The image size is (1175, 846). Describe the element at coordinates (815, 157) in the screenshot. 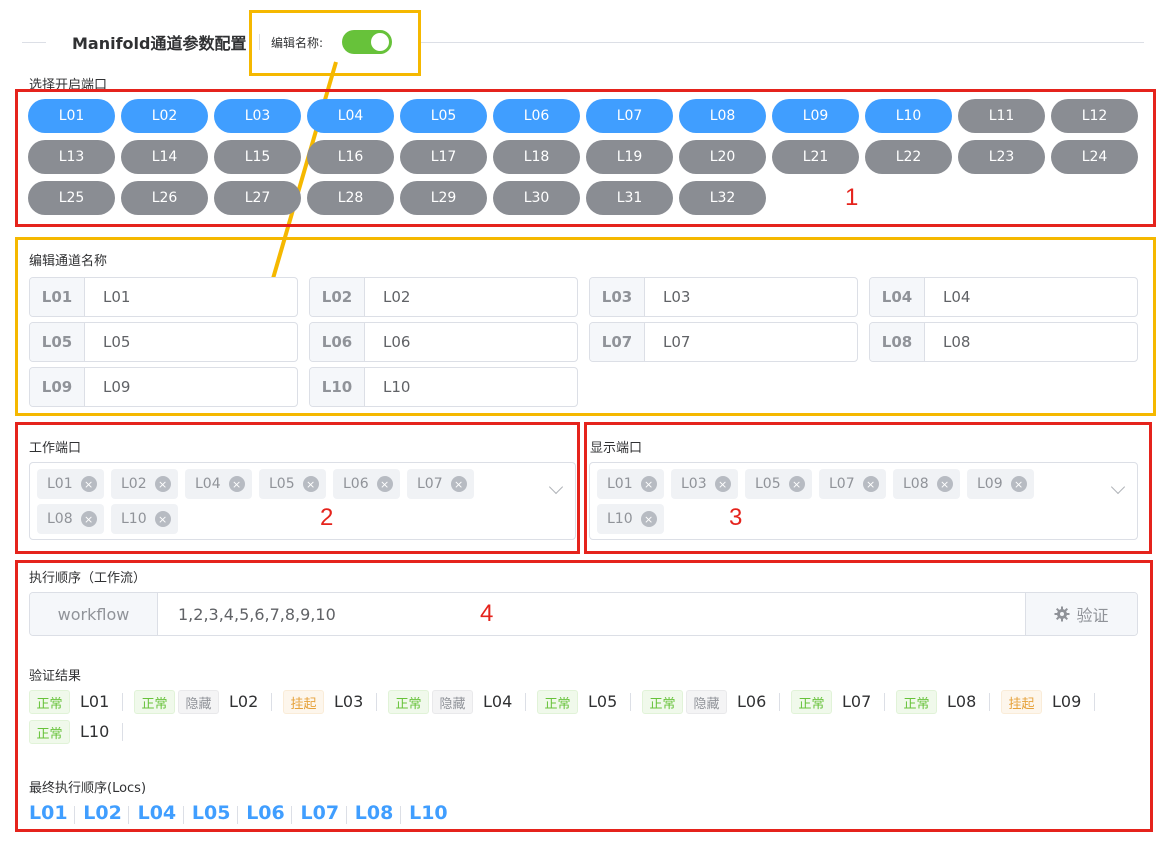

I see `port-button-l21: L21` at that location.